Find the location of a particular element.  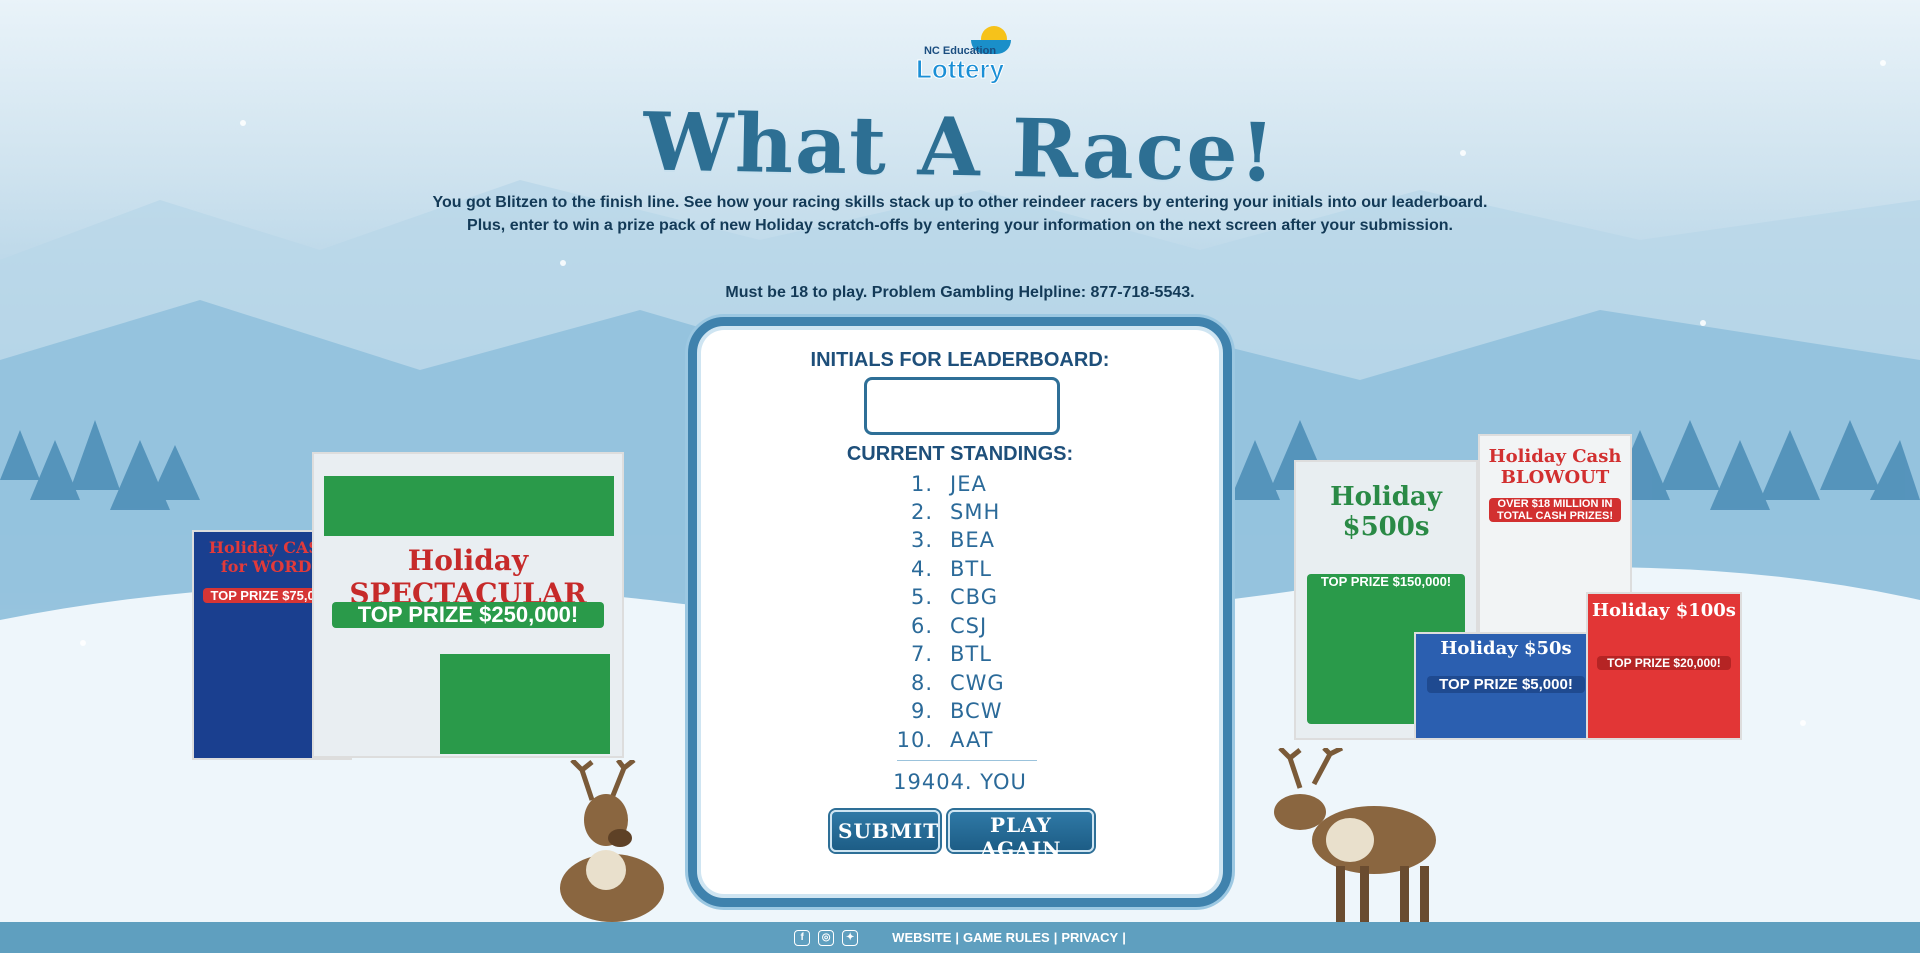

website-link: WEBSITE is located at coordinates (921, 937).